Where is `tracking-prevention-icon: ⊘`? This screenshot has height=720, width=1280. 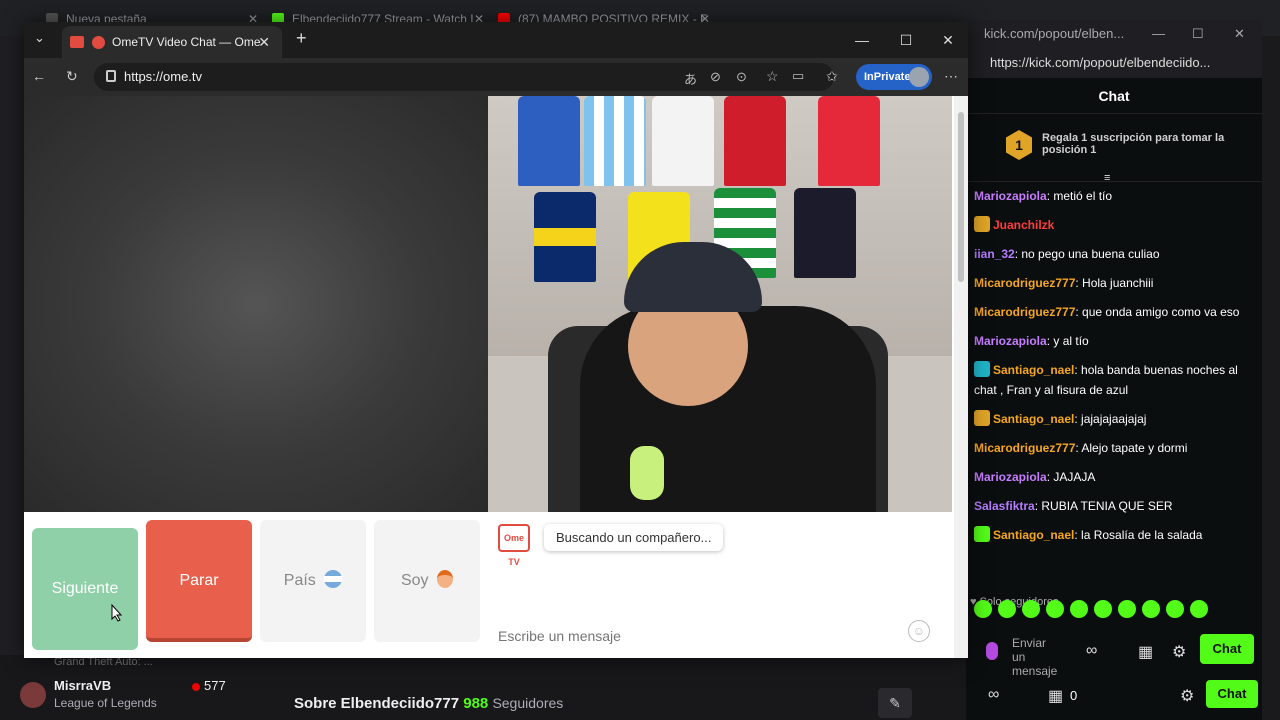 tracking-prevention-icon: ⊘ is located at coordinates (715, 77).